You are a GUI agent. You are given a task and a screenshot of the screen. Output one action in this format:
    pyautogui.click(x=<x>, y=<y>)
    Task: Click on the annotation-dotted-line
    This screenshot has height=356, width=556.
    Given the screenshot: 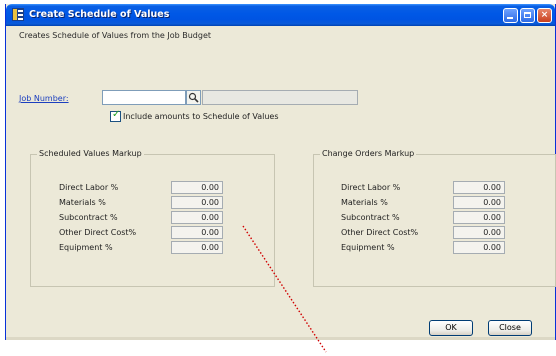 What is the action you would take?
    pyautogui.click(x=284, y=289)
    